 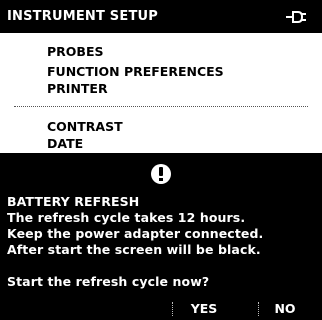 What do you see at coordinates (135, 233) in the screenshot?
I see `dialog-message-line-2: Keep the power adapter connected.` at bounding box center [135, 233].